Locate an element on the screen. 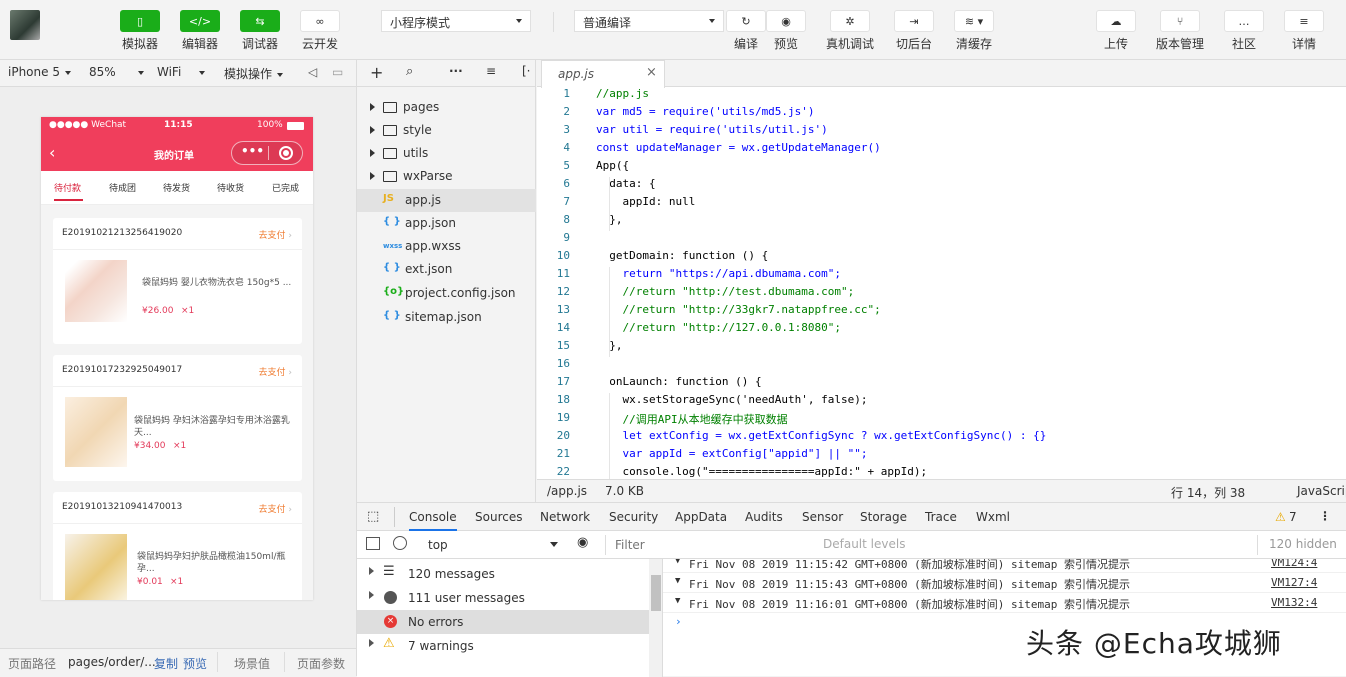 Image resolution: width=1346 pixels, height=677 pixels. code-line: 15 }, is located at coordinates (941, 348).